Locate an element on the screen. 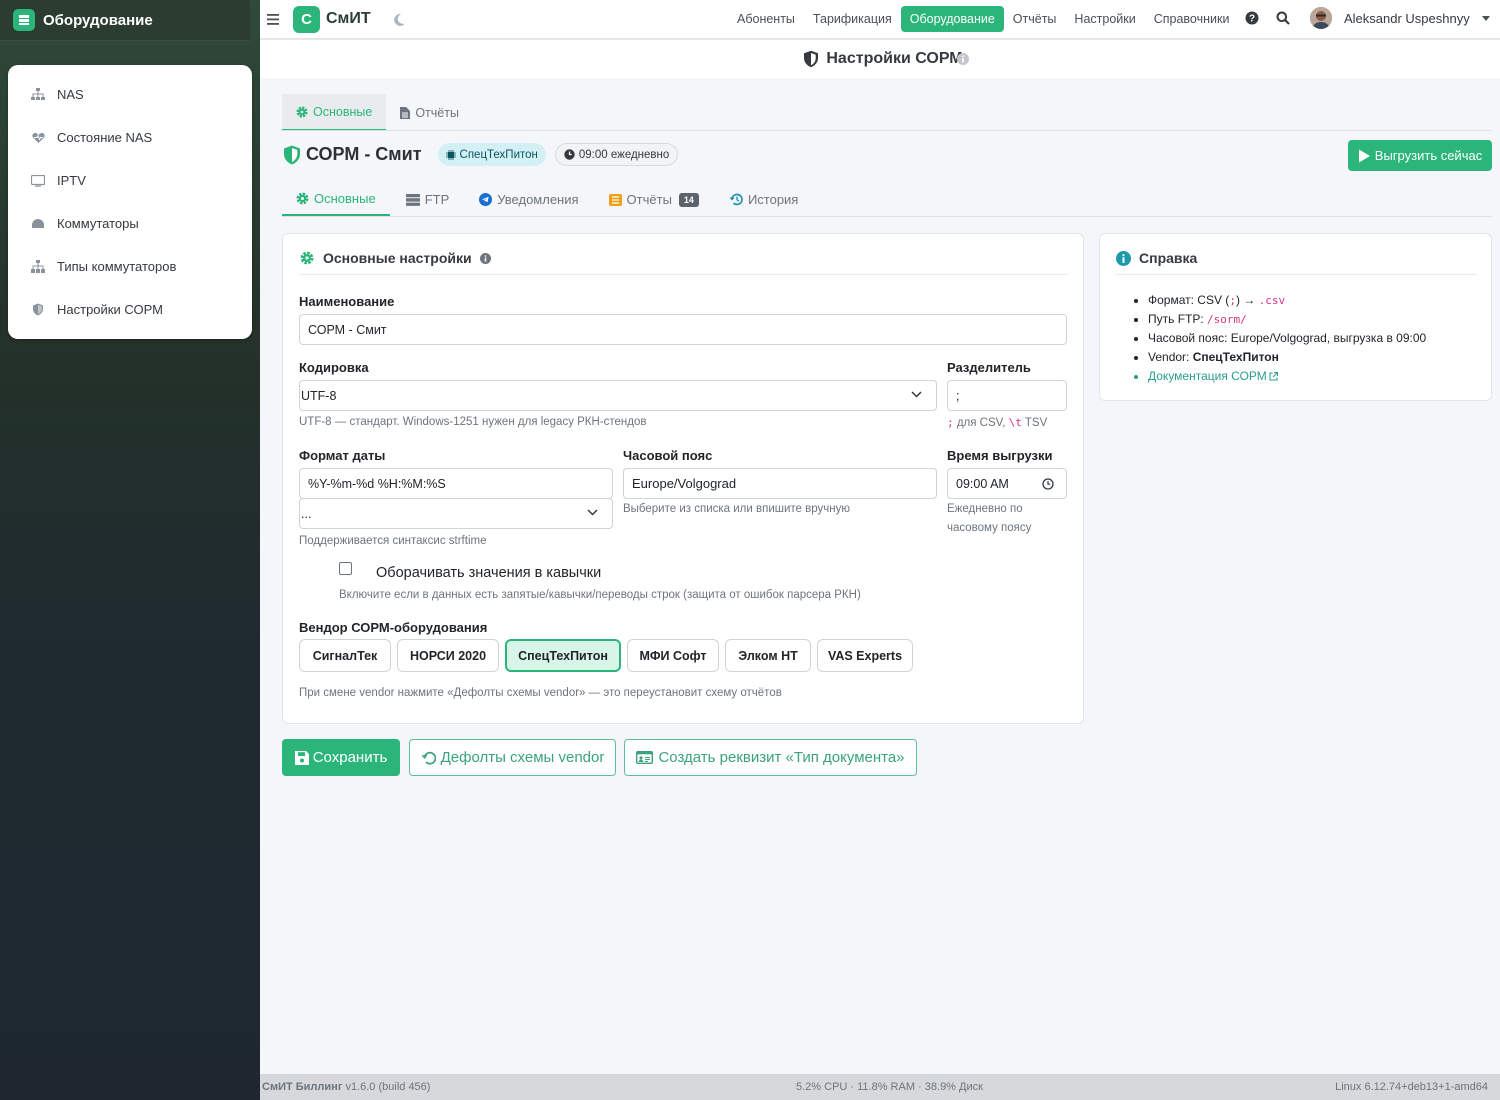  sidebar-item-label: Состояние NAS is located at coordinates (105, 137).